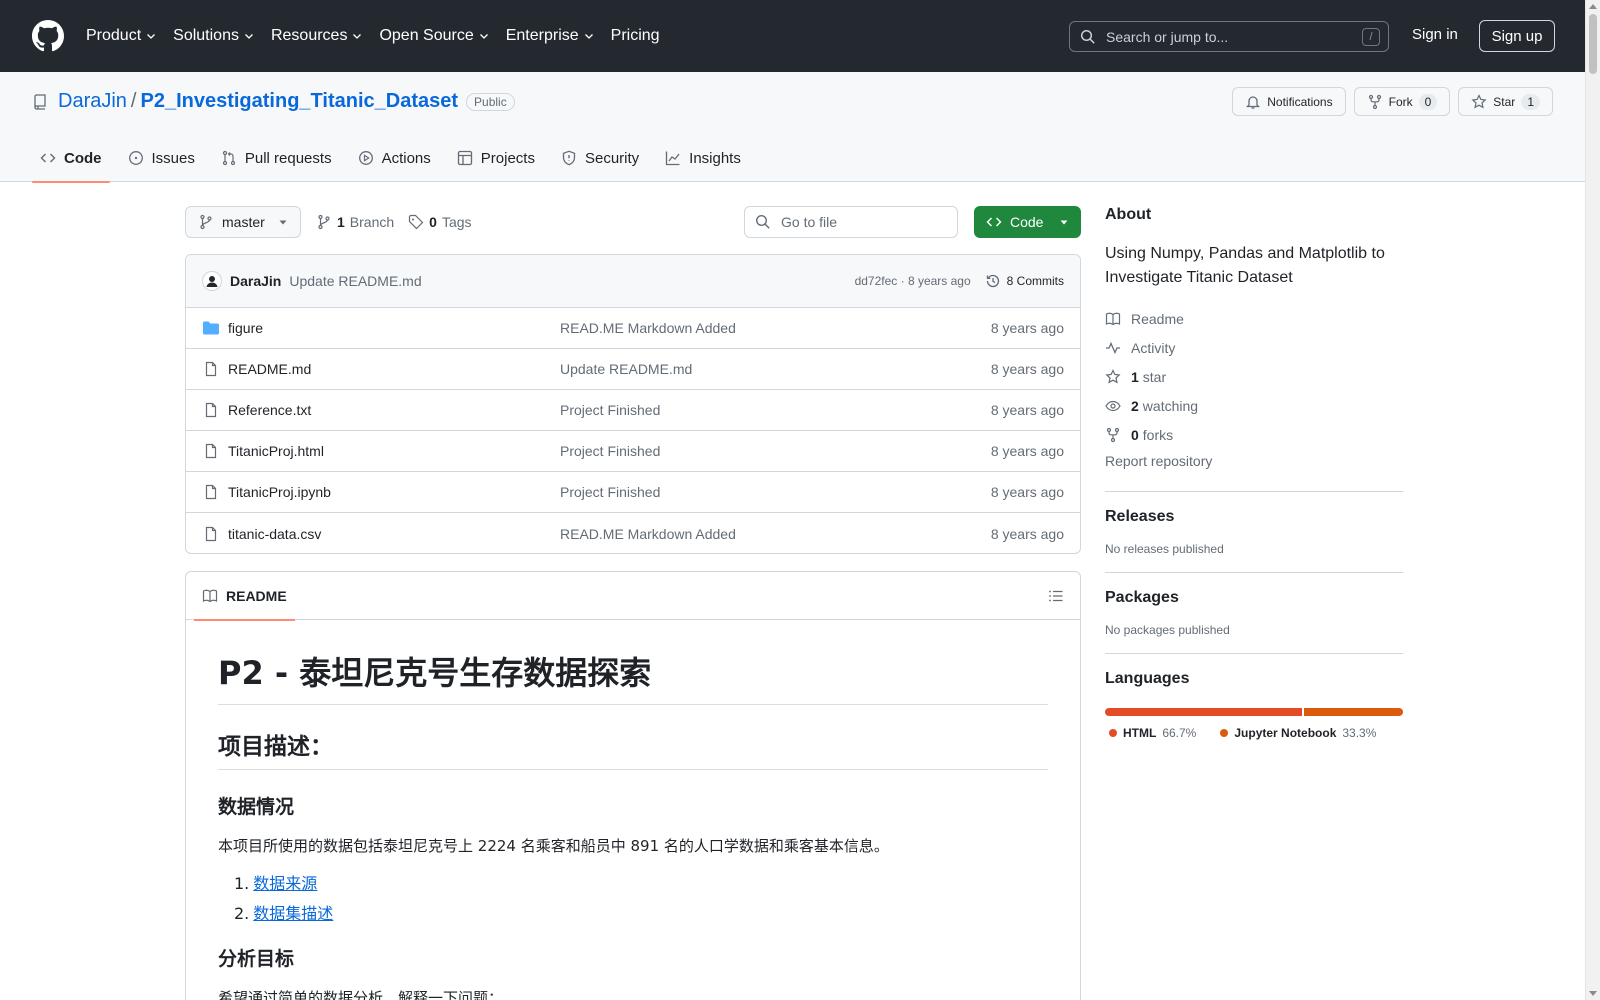  Describe the element at coordinates (92, 101) in the screenshot. I see `repo-owner-link: DaraJin` at that location.